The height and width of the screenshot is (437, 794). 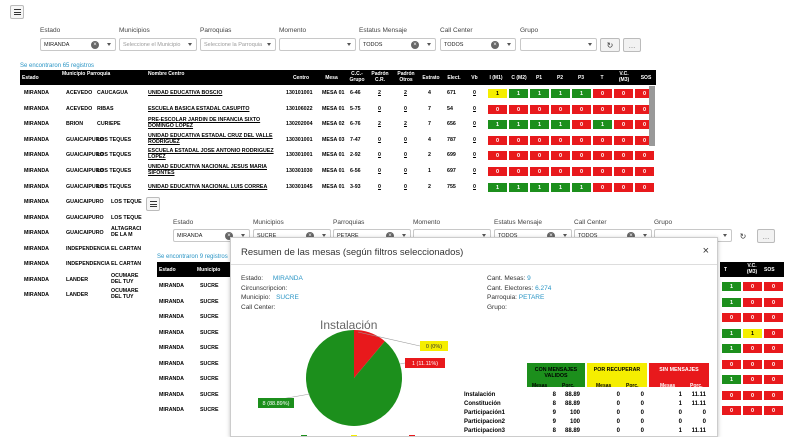 I want to click on centro-link: UNIDAD EDUCATIVA NACIONAL LUIS CORREA, so click(x=212, y=187).